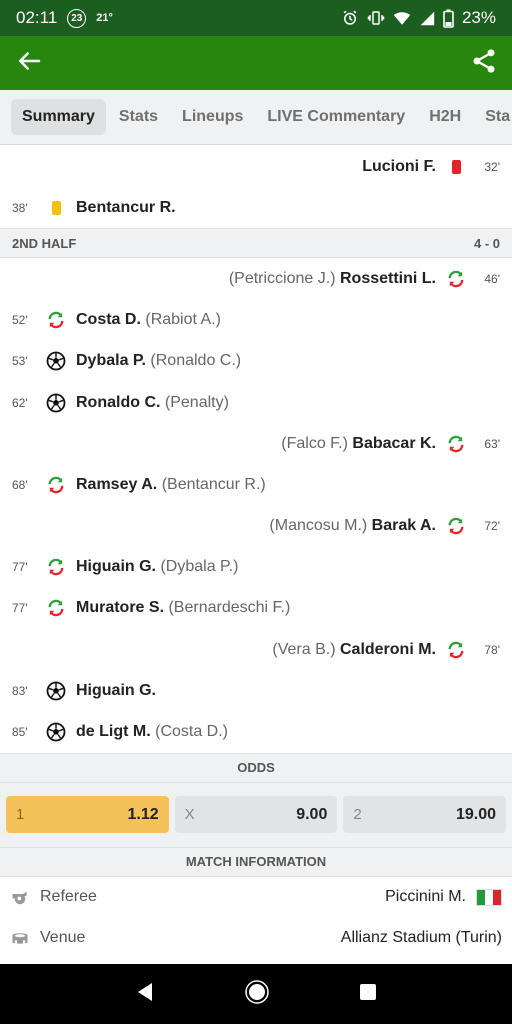 The image size is (512, 1024). What do you see at coordinates (120, 607) in the screenshot?
I see `event-player: Muratore S.` at bounding box center [120, 607].